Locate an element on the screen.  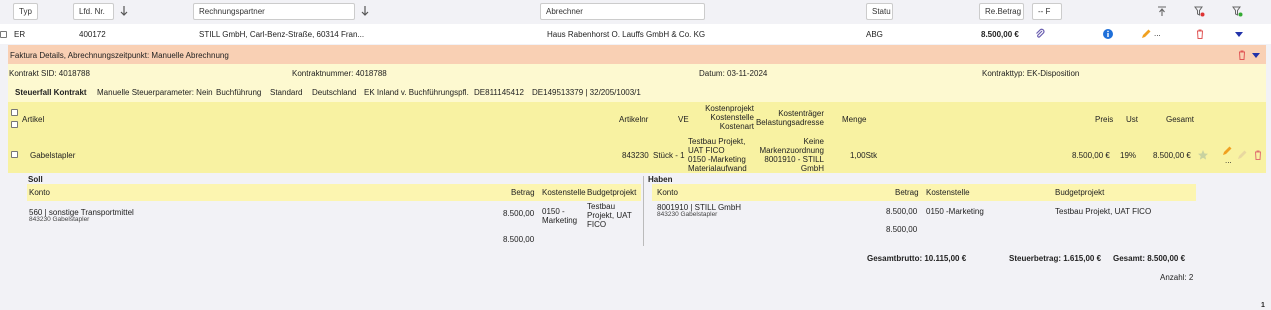
kontrakt-datum: Datum: 03-11-2024 is located at coordinates (733, 73).